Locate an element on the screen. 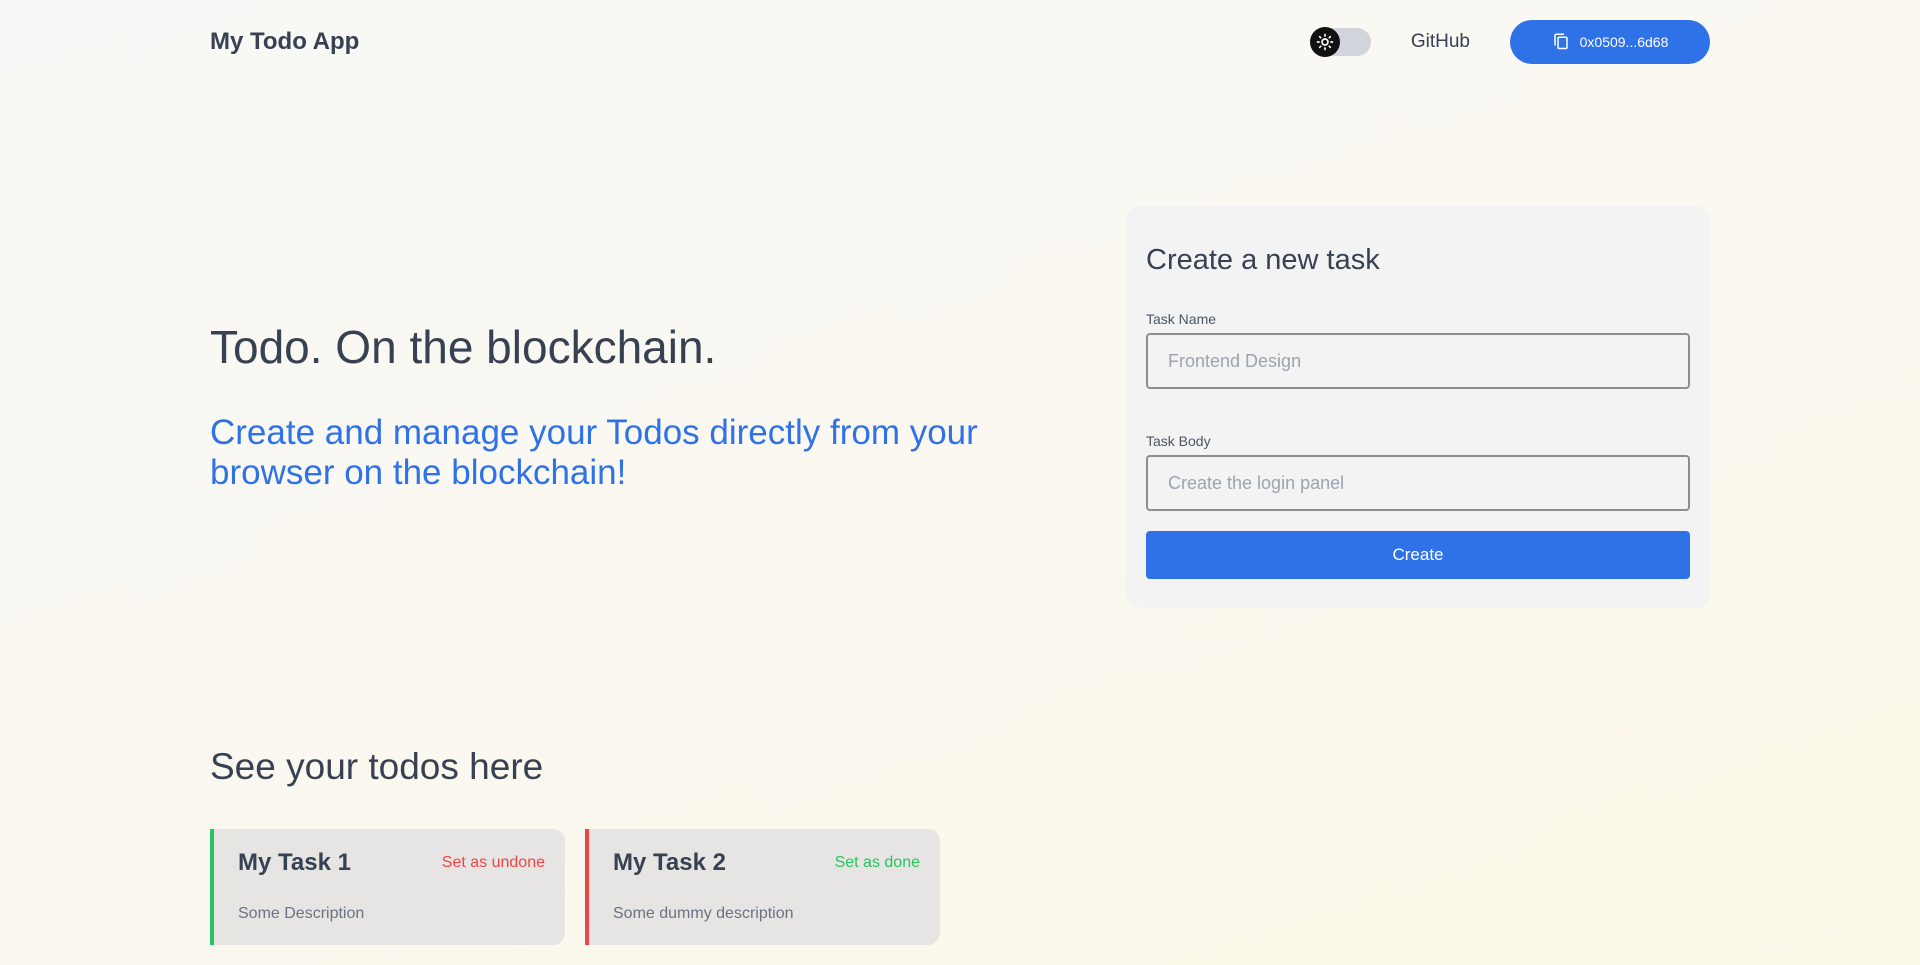  task-name-input is located at coordinates (1418, 361).